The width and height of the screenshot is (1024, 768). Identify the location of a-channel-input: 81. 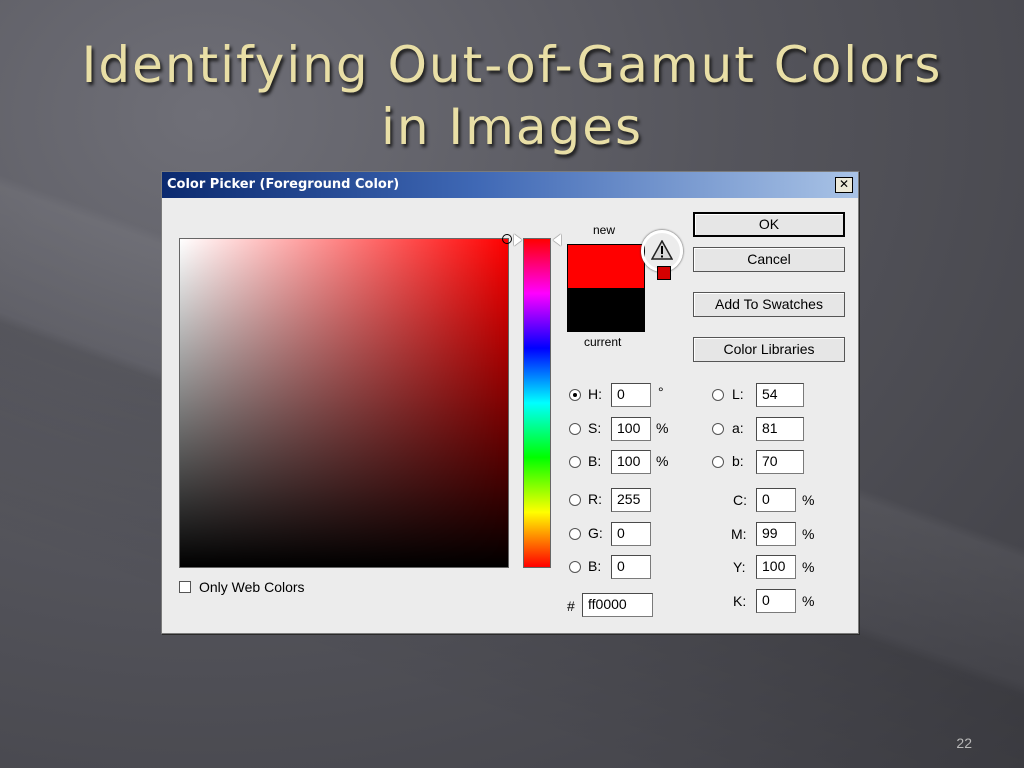
(780, 429).